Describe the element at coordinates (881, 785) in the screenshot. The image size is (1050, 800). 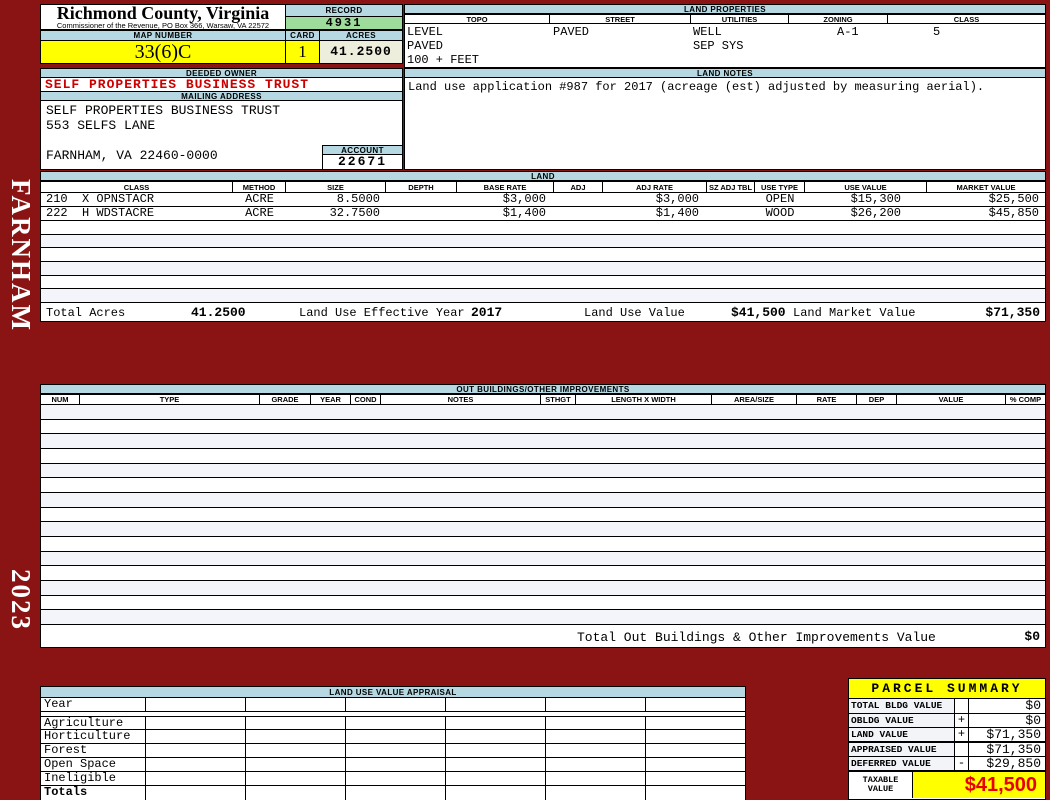
I see `taxable-value-label: TAXABLE VALUE` at that location.